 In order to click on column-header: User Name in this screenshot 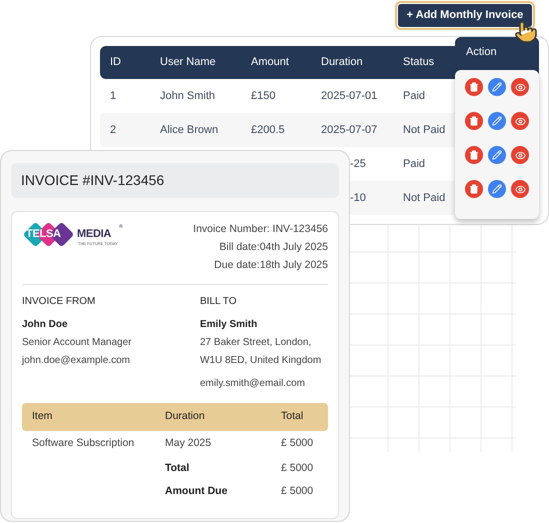, I will do `click(188, 62)`.